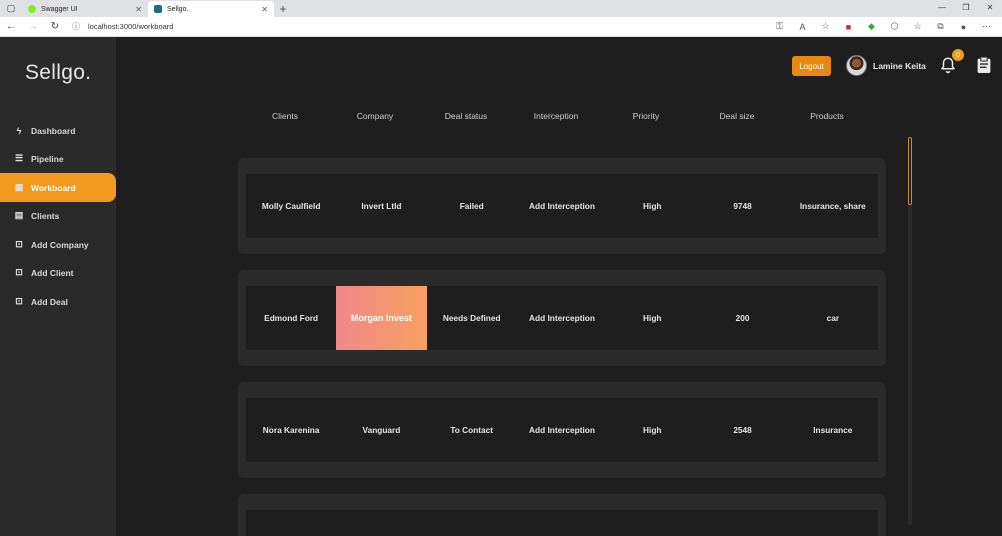 The image size is (1002, 536). I want to click on add-client-icon: ⊡, so click(19, 272).